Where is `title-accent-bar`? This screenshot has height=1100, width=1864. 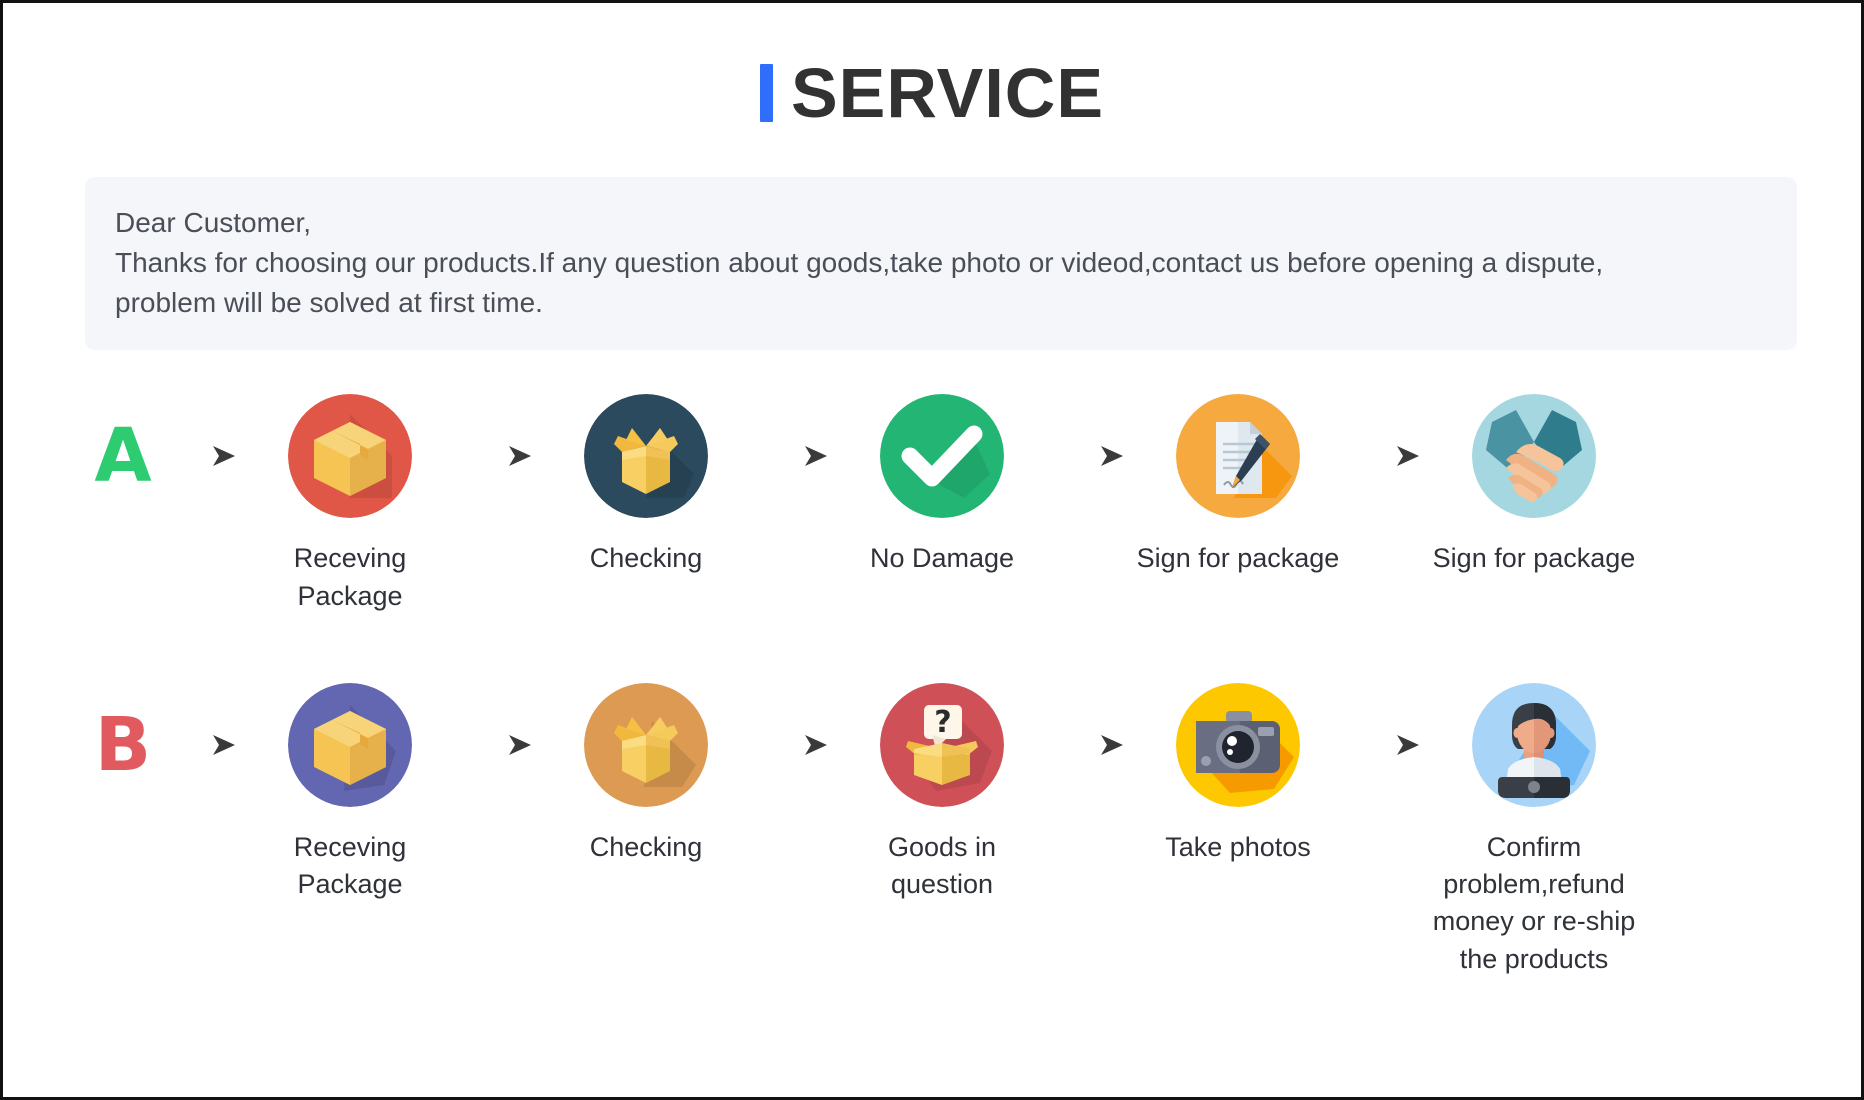 title-accent-bar is located at coordinates (766, 93).